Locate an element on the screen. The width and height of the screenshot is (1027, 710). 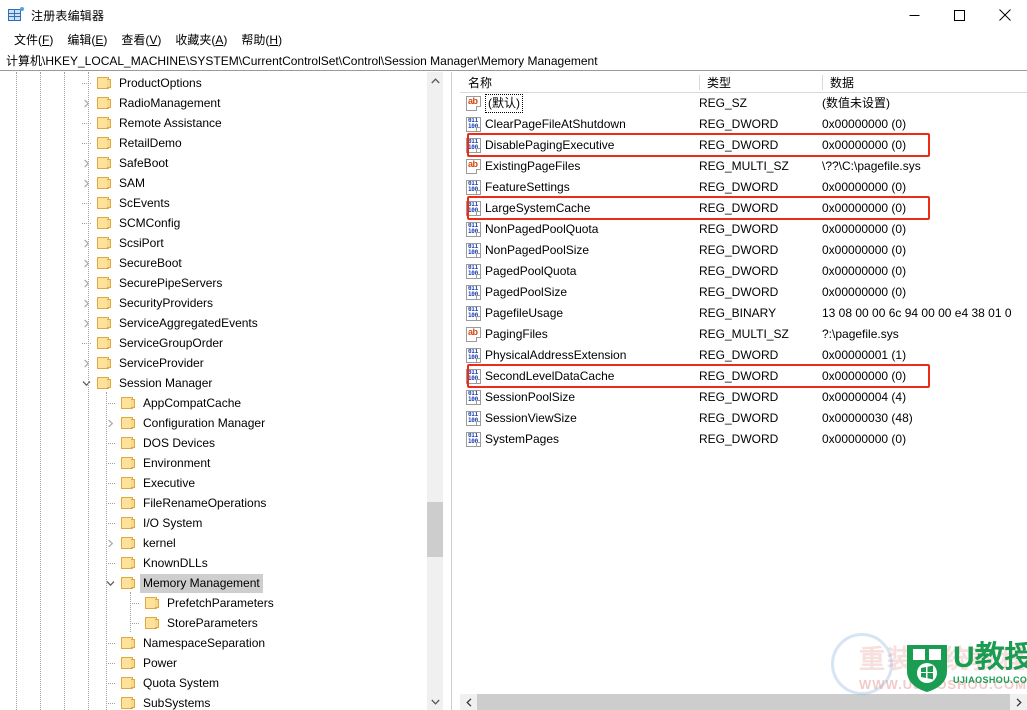
column-header-name: 名称 is located at coordinates (579, 82).